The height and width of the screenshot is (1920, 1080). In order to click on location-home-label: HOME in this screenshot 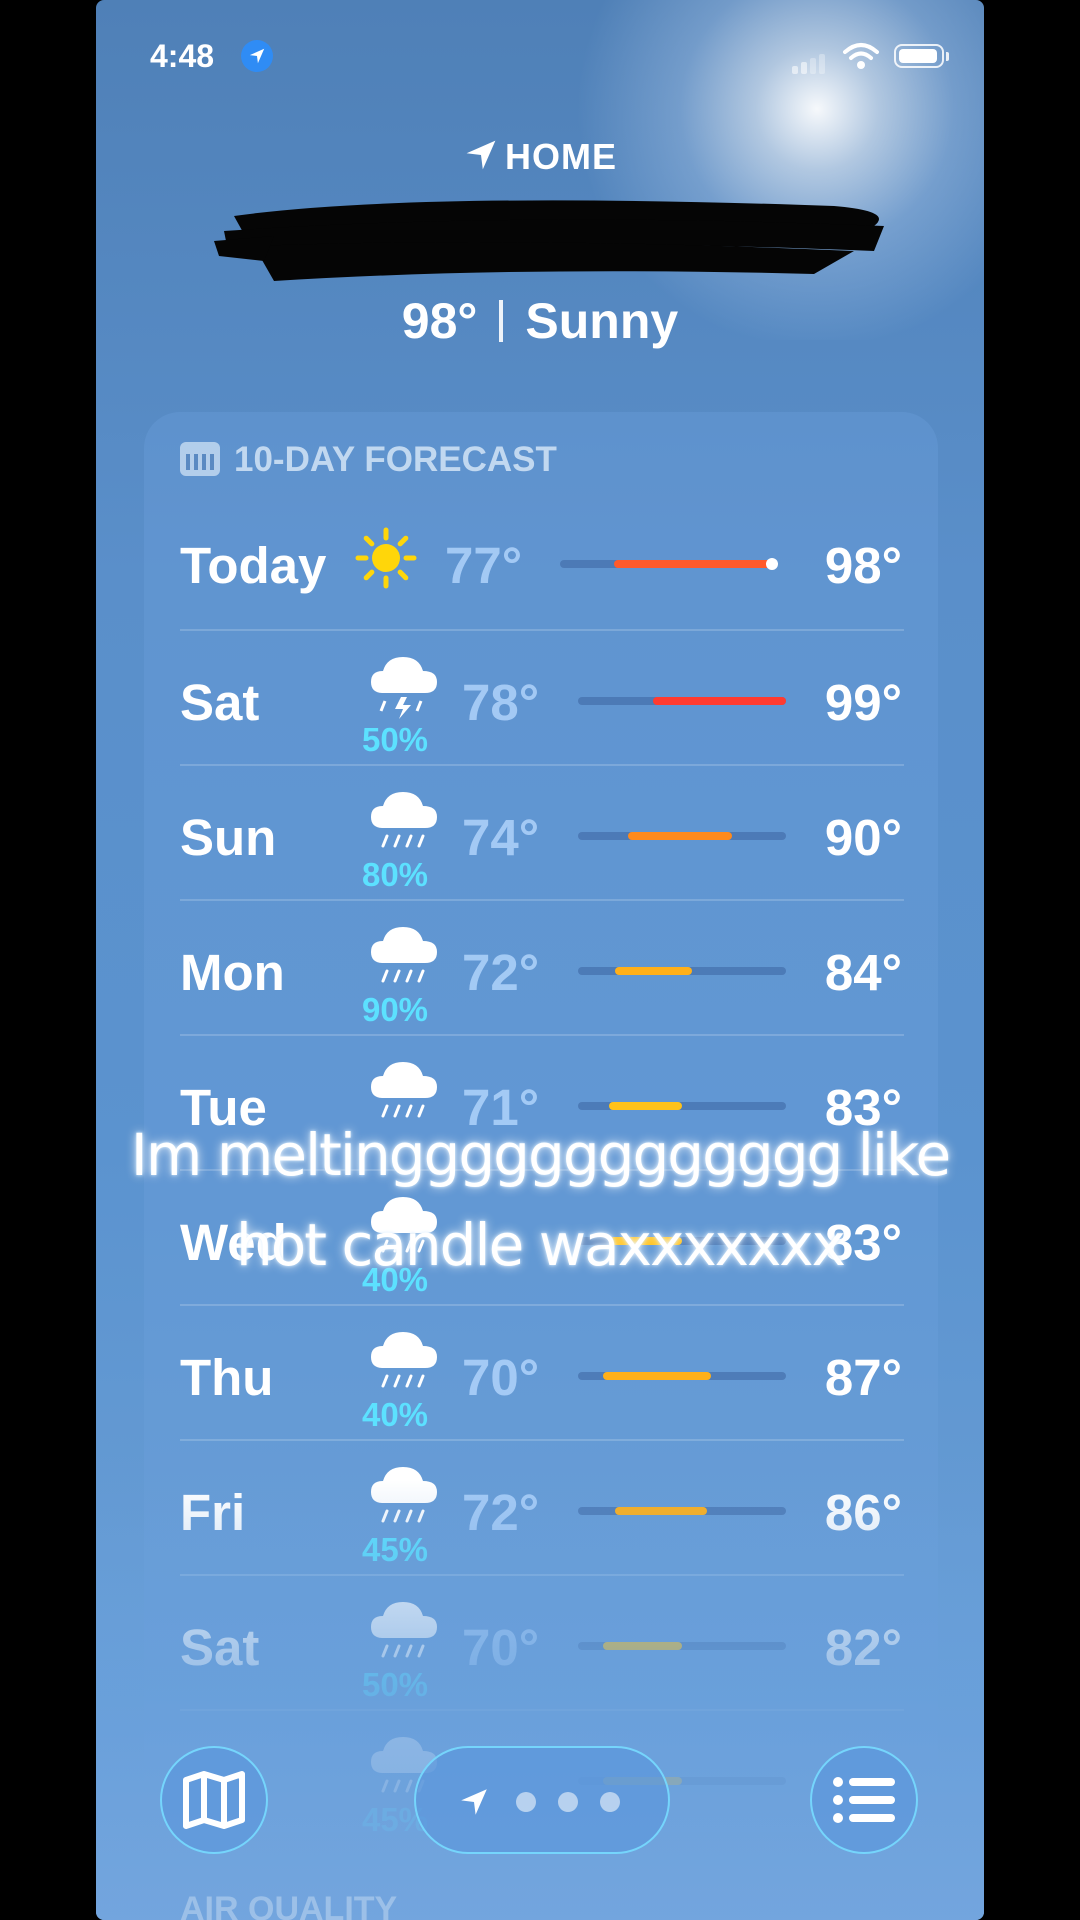, I will do `click(540, 157)`.